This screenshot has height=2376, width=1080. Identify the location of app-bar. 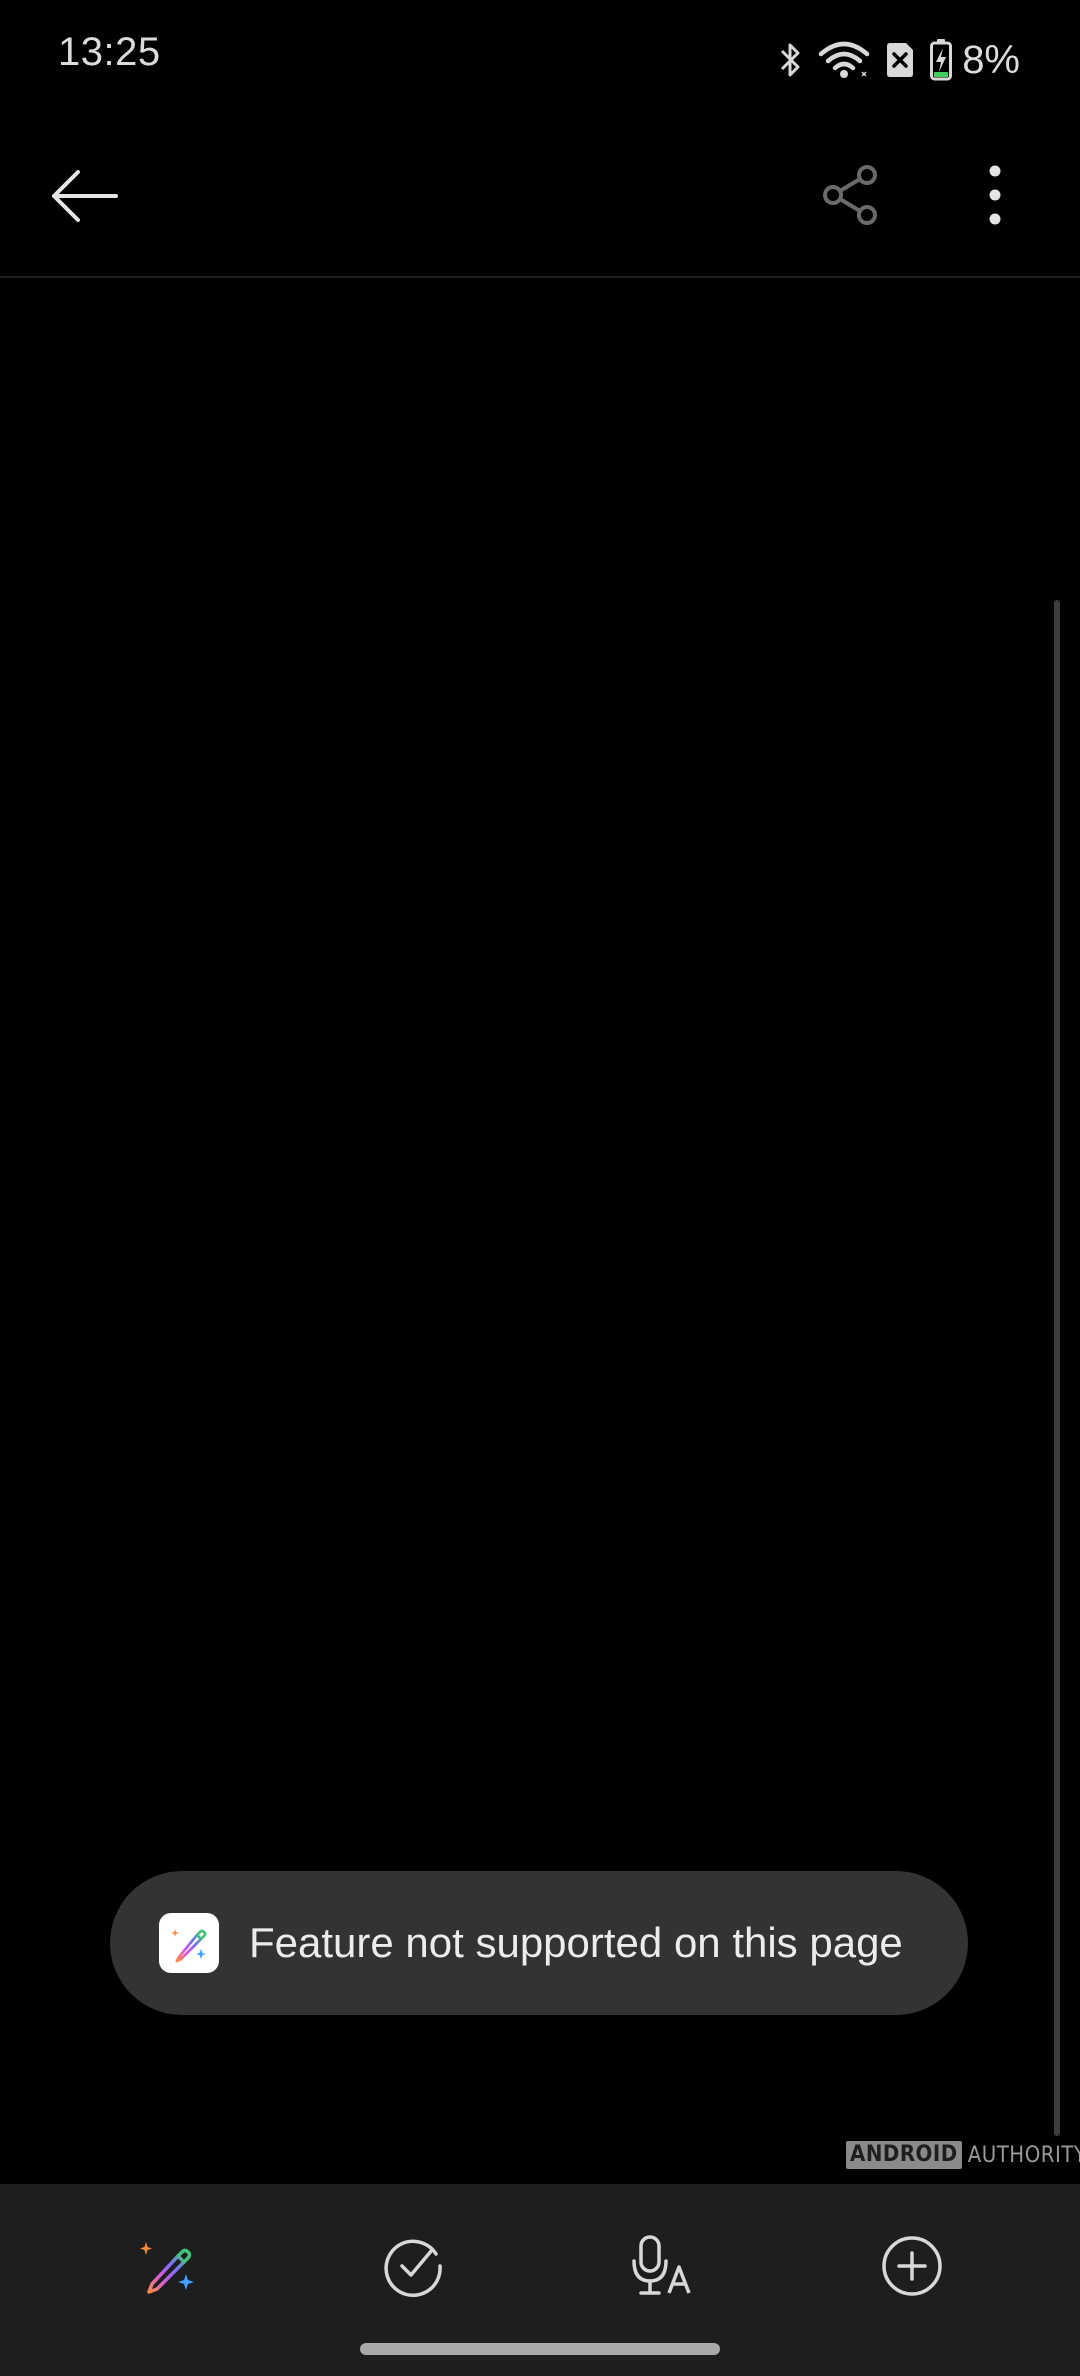
(540, 198).